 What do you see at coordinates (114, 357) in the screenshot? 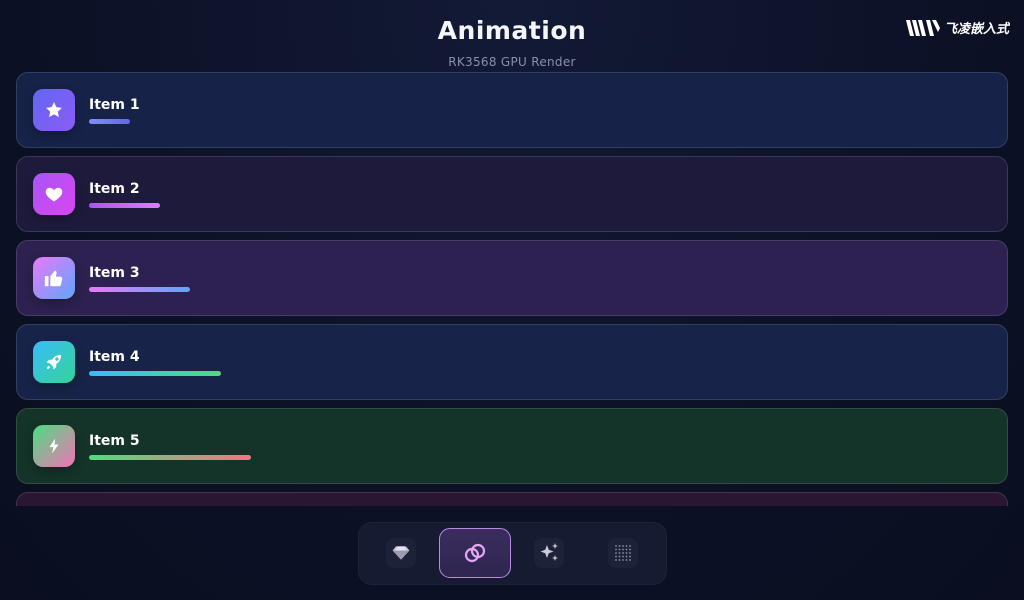
I see `list-item-label: Item 4` at bounding box center [114, 357].